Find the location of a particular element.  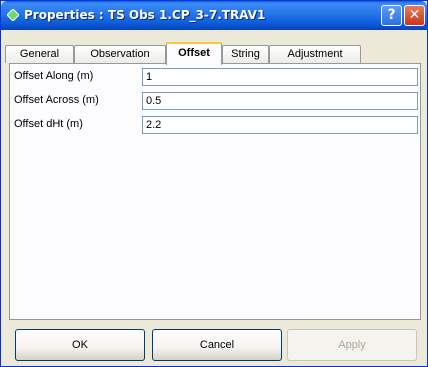

offset-across-row: Offset Across (m) 0.5 is located at coordinates (215, 101).